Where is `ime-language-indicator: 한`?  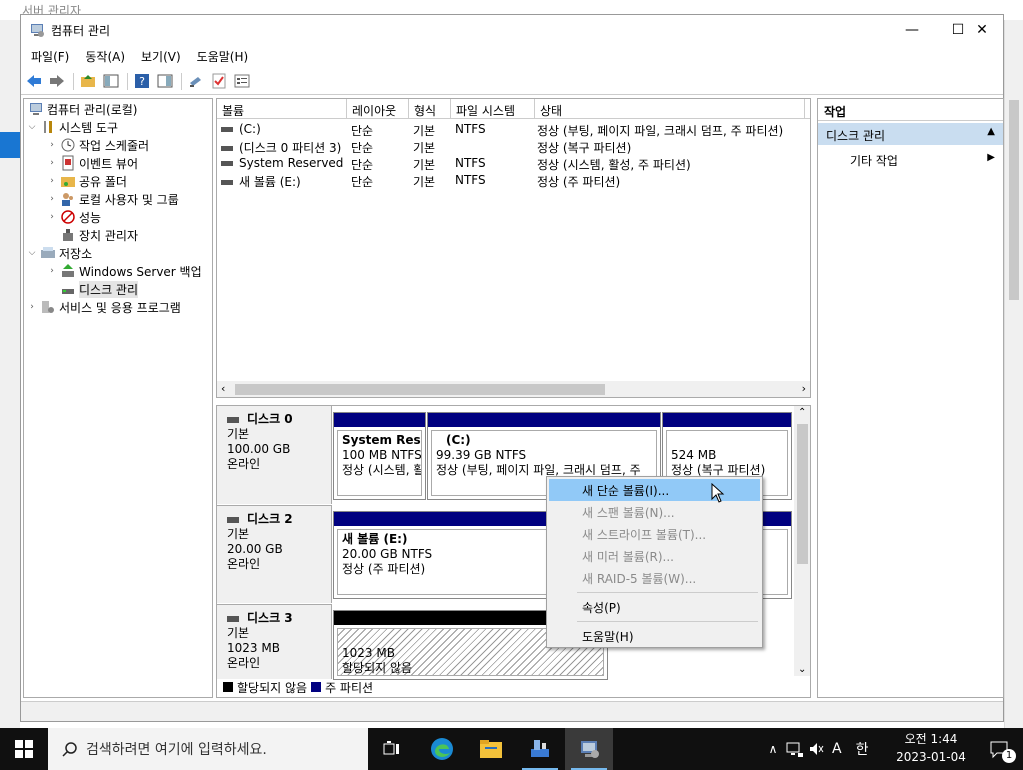 ime-language-indicator: 한 is located at coordinates (862, 749).